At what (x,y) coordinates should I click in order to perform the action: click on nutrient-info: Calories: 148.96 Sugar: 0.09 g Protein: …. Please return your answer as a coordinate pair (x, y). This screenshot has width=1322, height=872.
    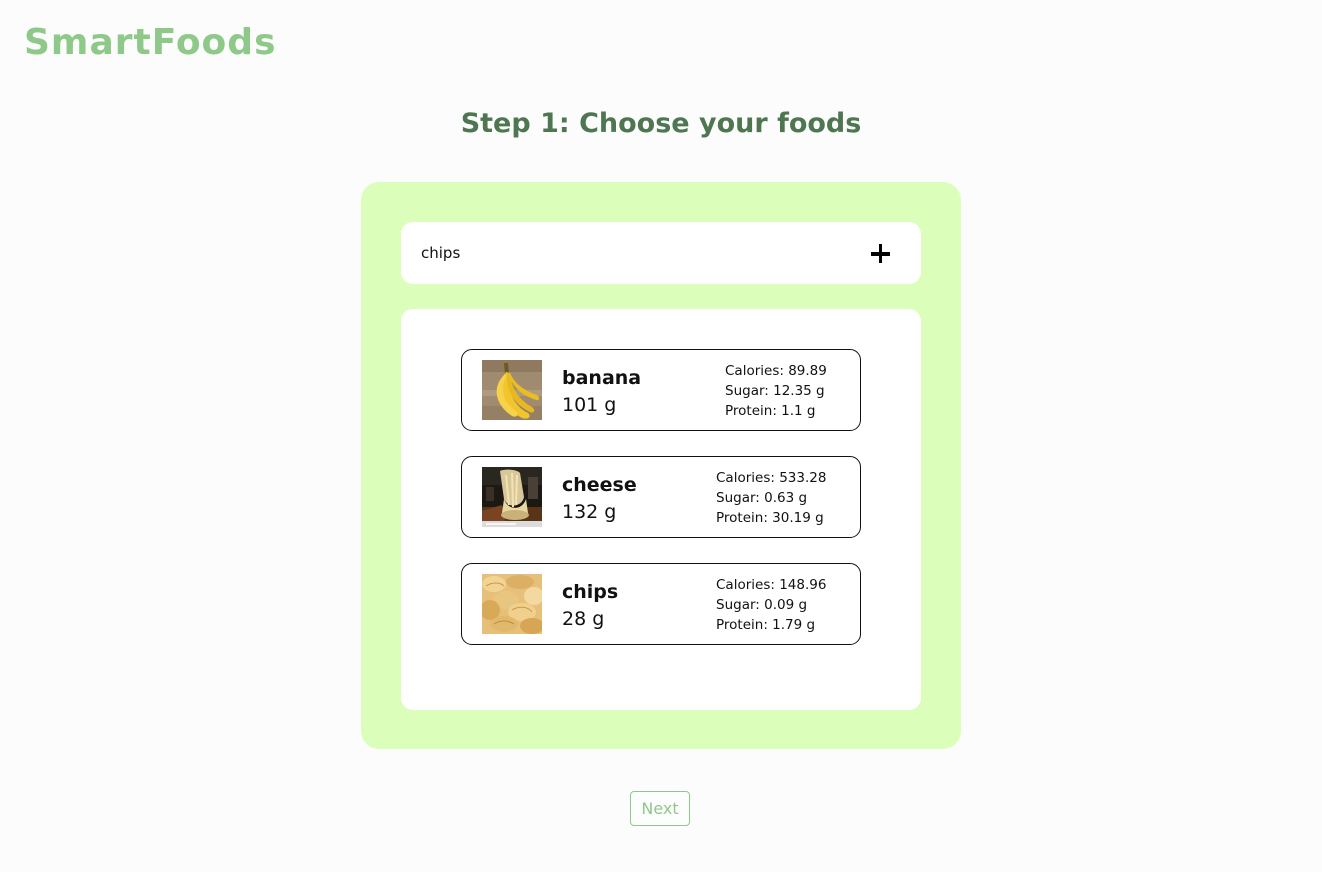
    Looking at the image, I should click on (771, 605).